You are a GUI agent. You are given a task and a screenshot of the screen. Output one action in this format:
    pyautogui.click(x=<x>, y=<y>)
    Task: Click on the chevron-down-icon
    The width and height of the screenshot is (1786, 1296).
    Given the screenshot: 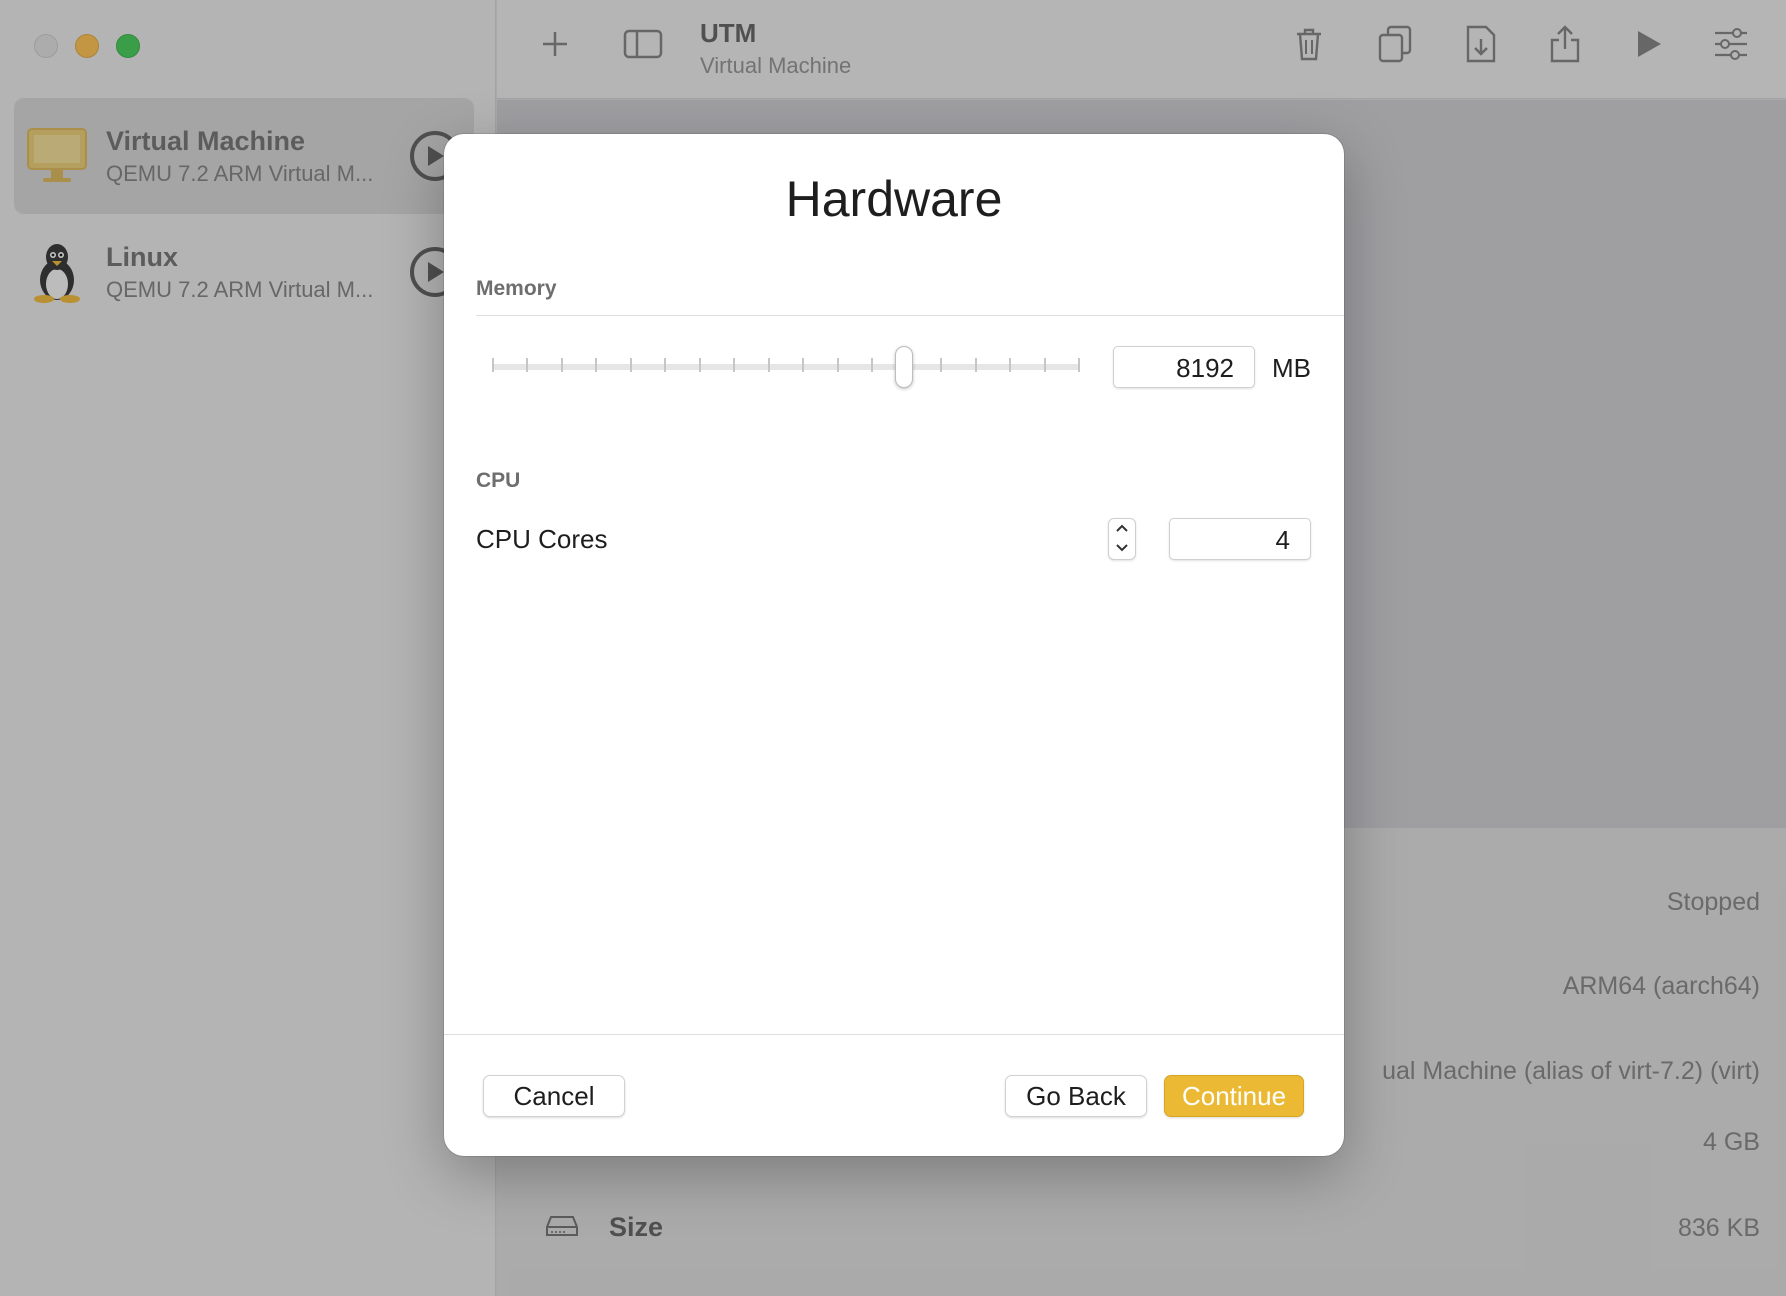 What is the action you would take?
    pyautogui.click(x=1122, y=549)
    